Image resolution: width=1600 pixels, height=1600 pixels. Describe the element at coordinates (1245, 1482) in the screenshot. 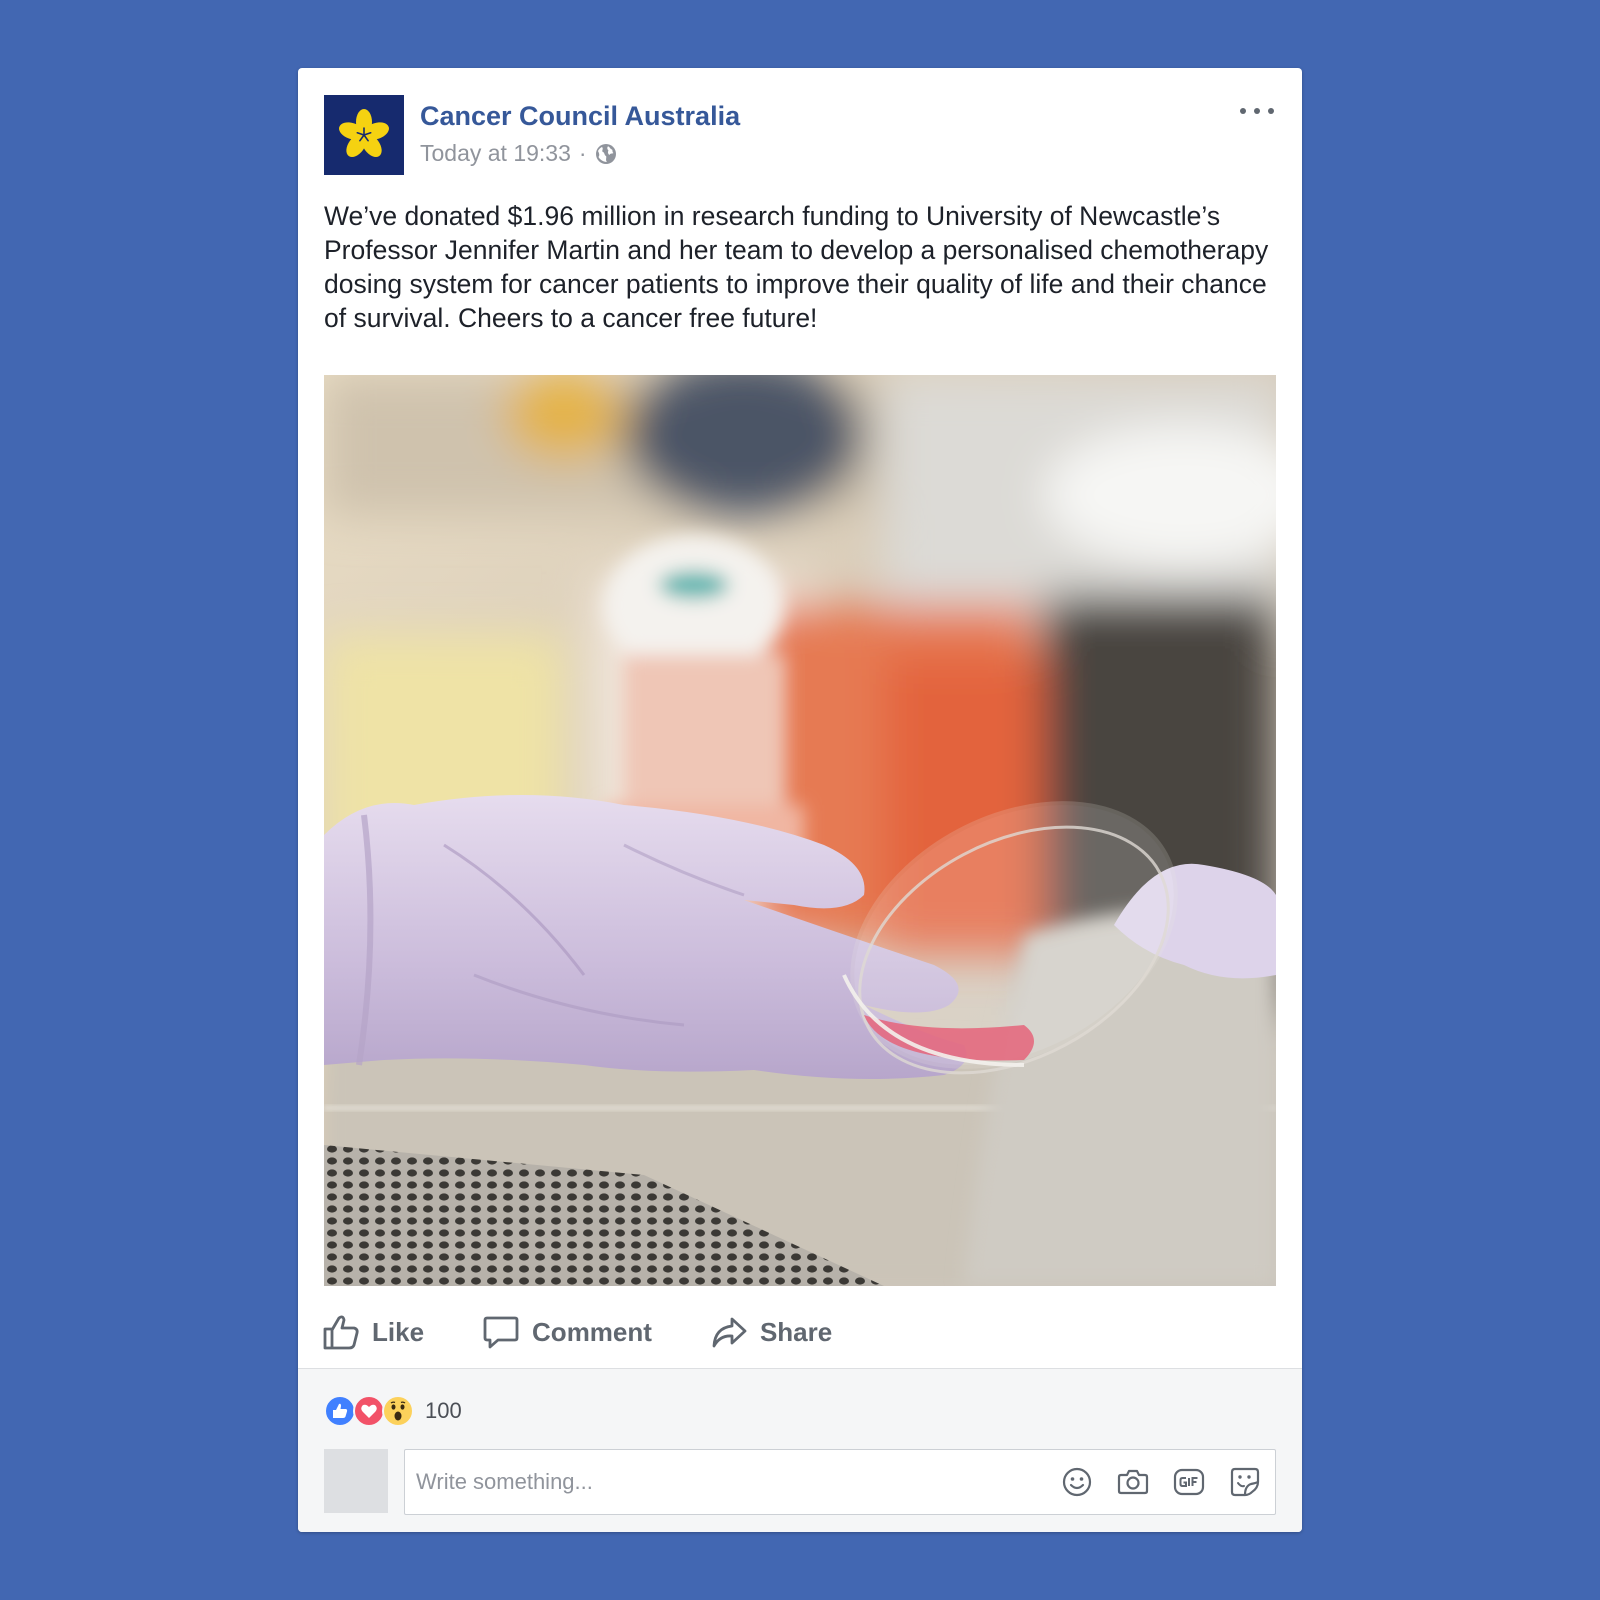

I see `sticker-icon` at that location.